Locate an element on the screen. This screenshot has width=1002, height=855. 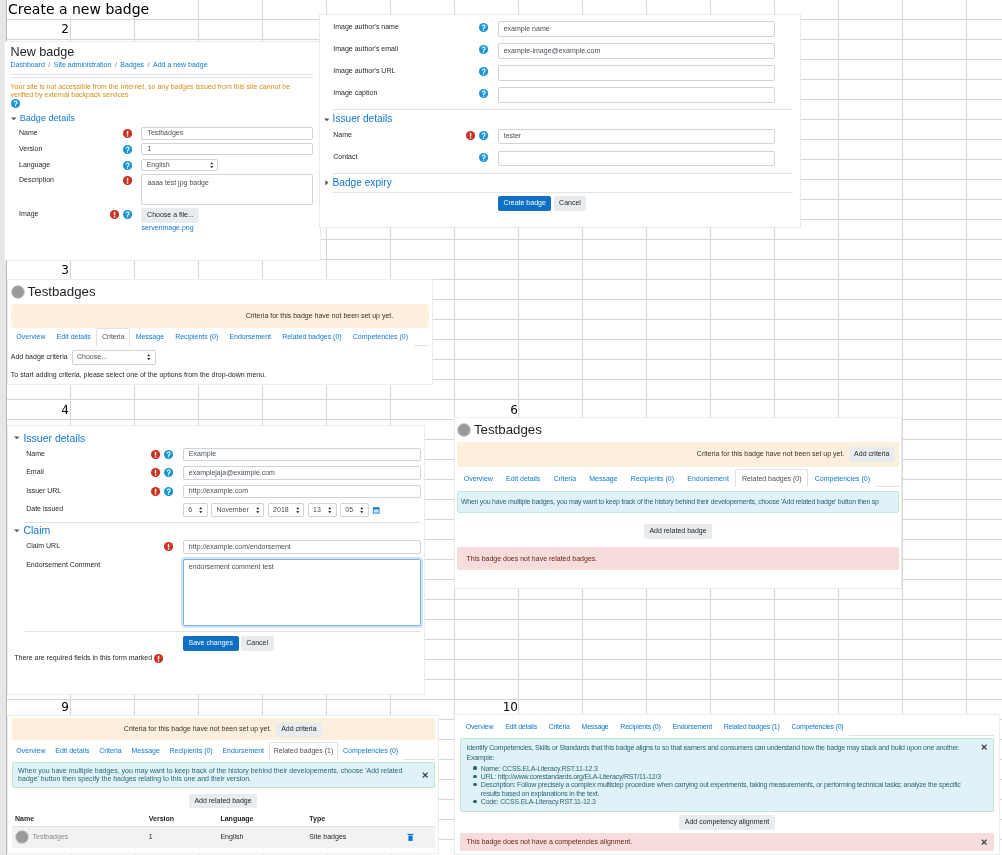
step-number: 9 is located at coordinates (64, 707).